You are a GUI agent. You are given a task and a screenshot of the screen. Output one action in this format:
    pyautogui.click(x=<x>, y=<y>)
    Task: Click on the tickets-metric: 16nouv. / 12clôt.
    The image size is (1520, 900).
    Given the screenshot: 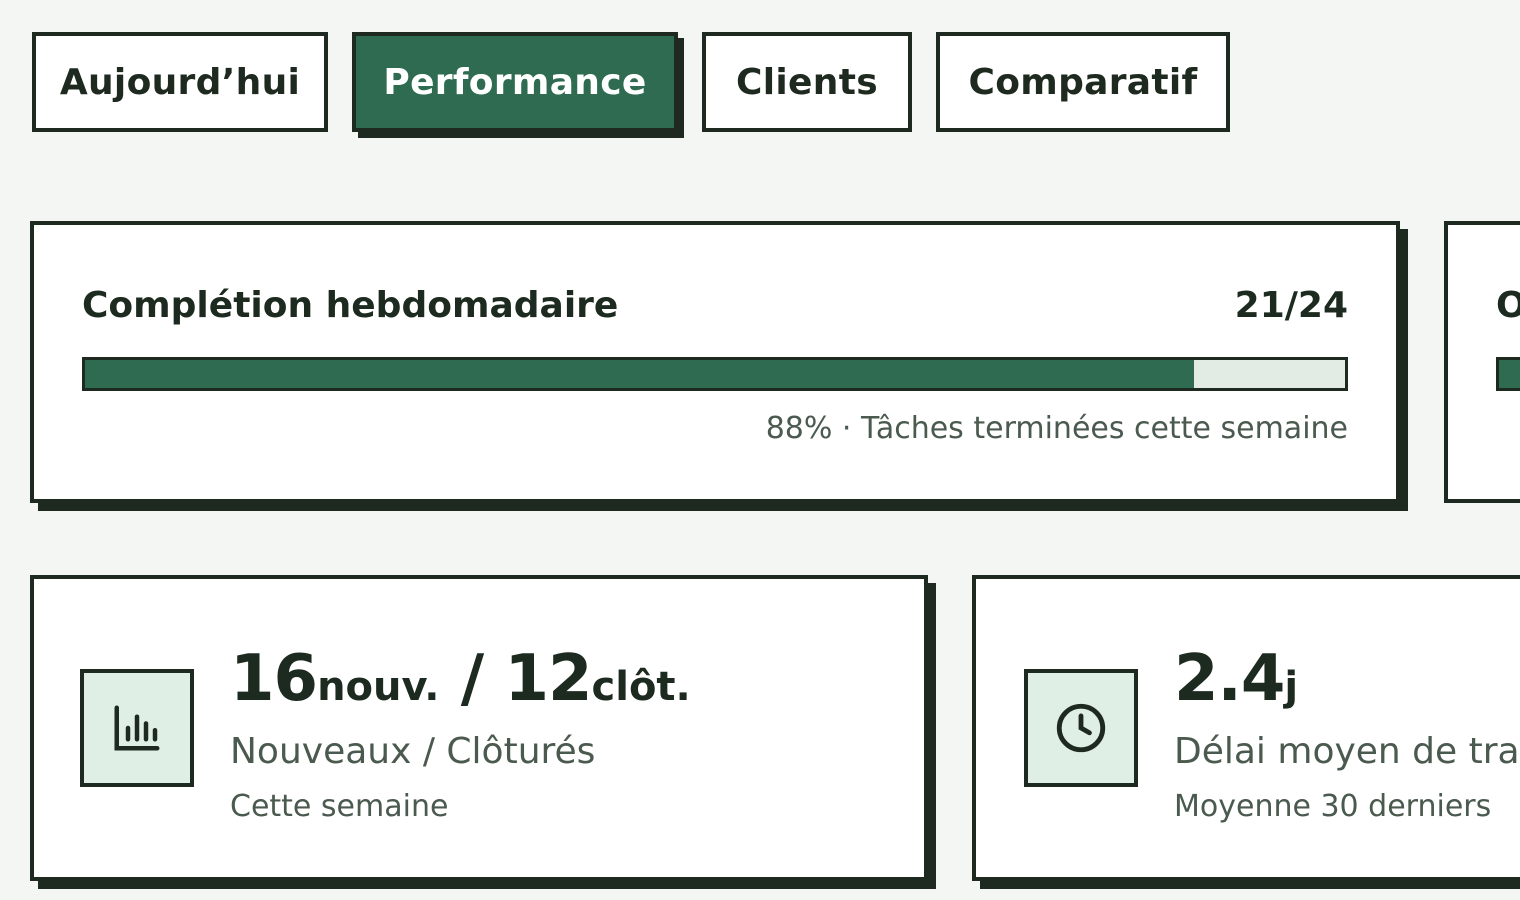 What is the action you would take?
    pyautogui.click(x=460, y=679)
    